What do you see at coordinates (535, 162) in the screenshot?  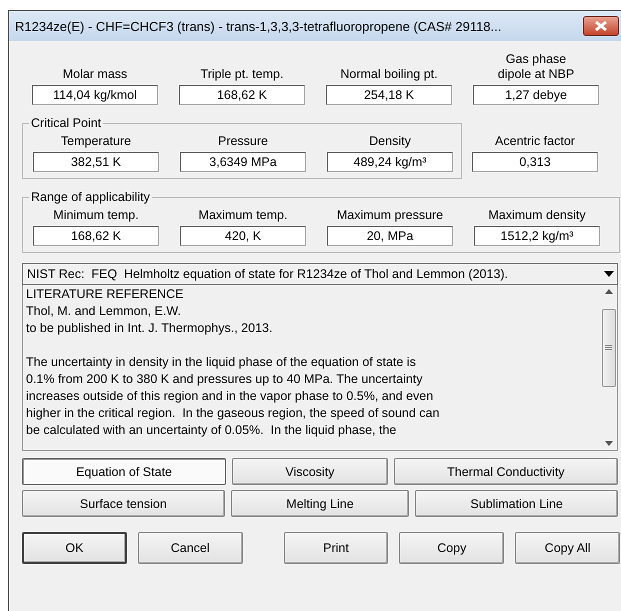 I see `value-field: 0,313` at bounding box center [535, 162].